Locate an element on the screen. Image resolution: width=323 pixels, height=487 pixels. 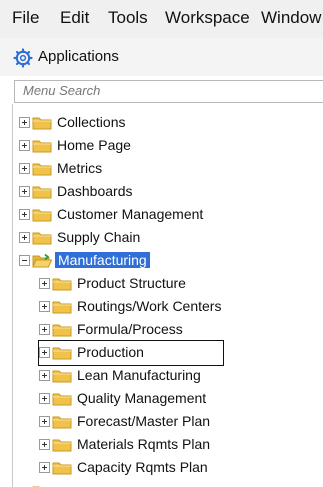
tree-item-label: Customer Management is located at coordinates (130, 214).